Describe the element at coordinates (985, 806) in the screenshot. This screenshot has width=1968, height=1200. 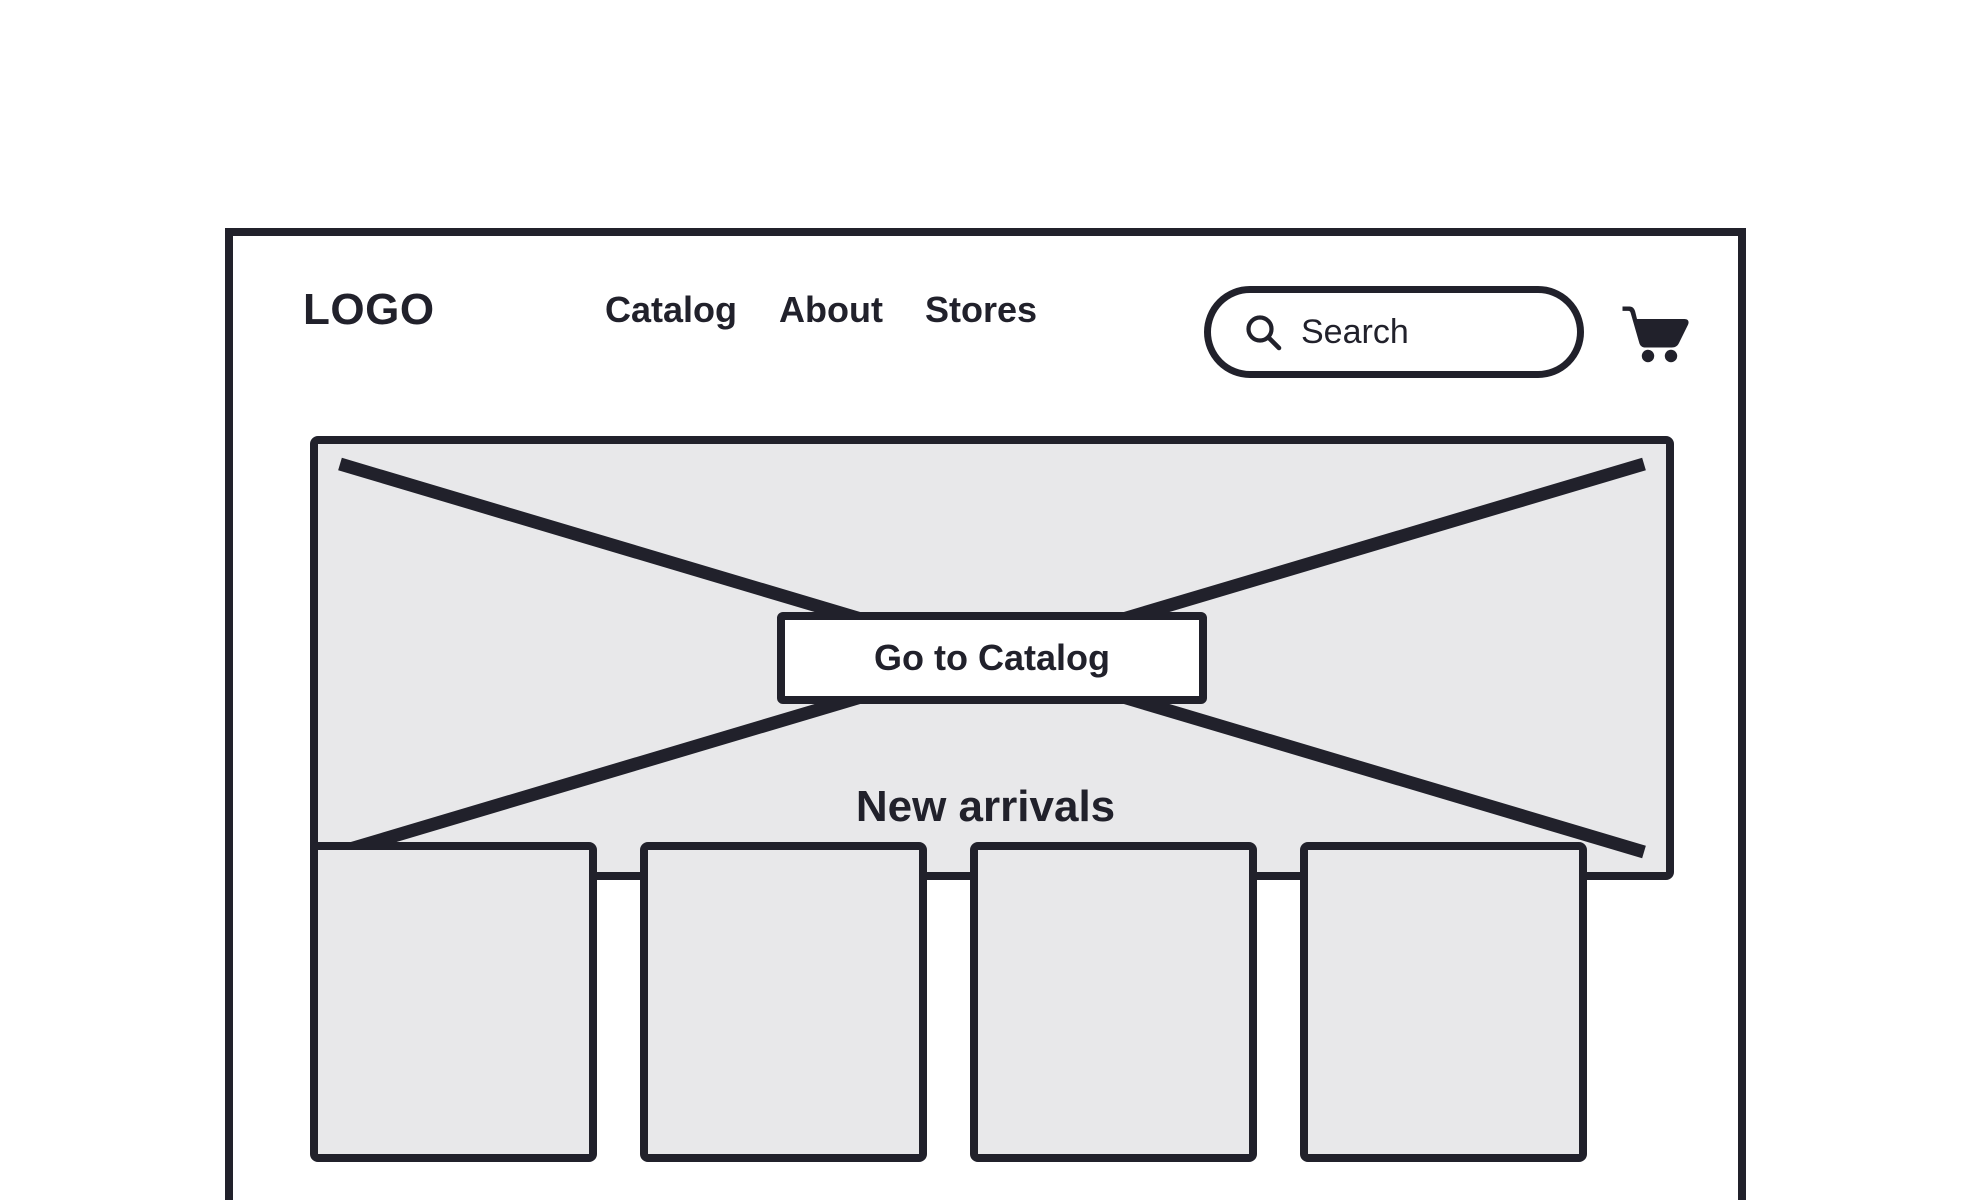
I see `new-arrivals-heading: New arrivals` at that location.